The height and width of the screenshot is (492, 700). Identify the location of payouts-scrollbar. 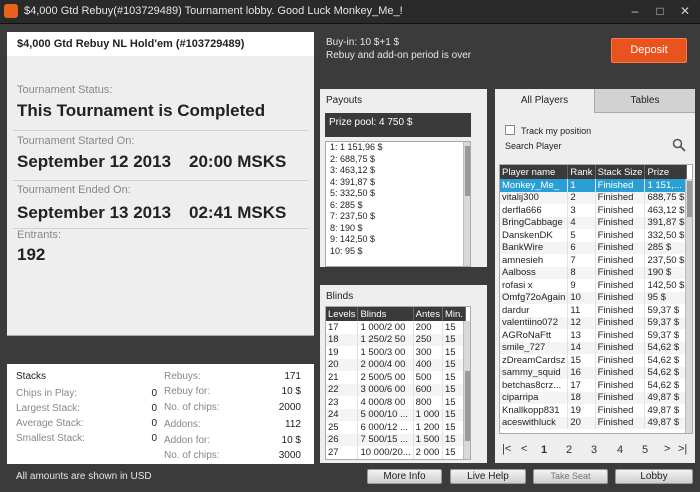
(466, 204).